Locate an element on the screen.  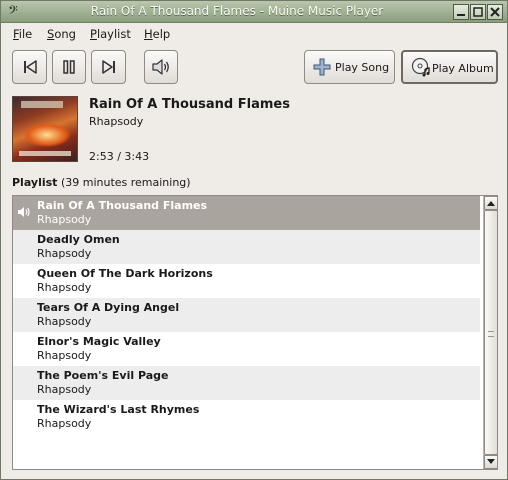
menu-bar: File Song Playlist Help is located at coordinates (254, 34).